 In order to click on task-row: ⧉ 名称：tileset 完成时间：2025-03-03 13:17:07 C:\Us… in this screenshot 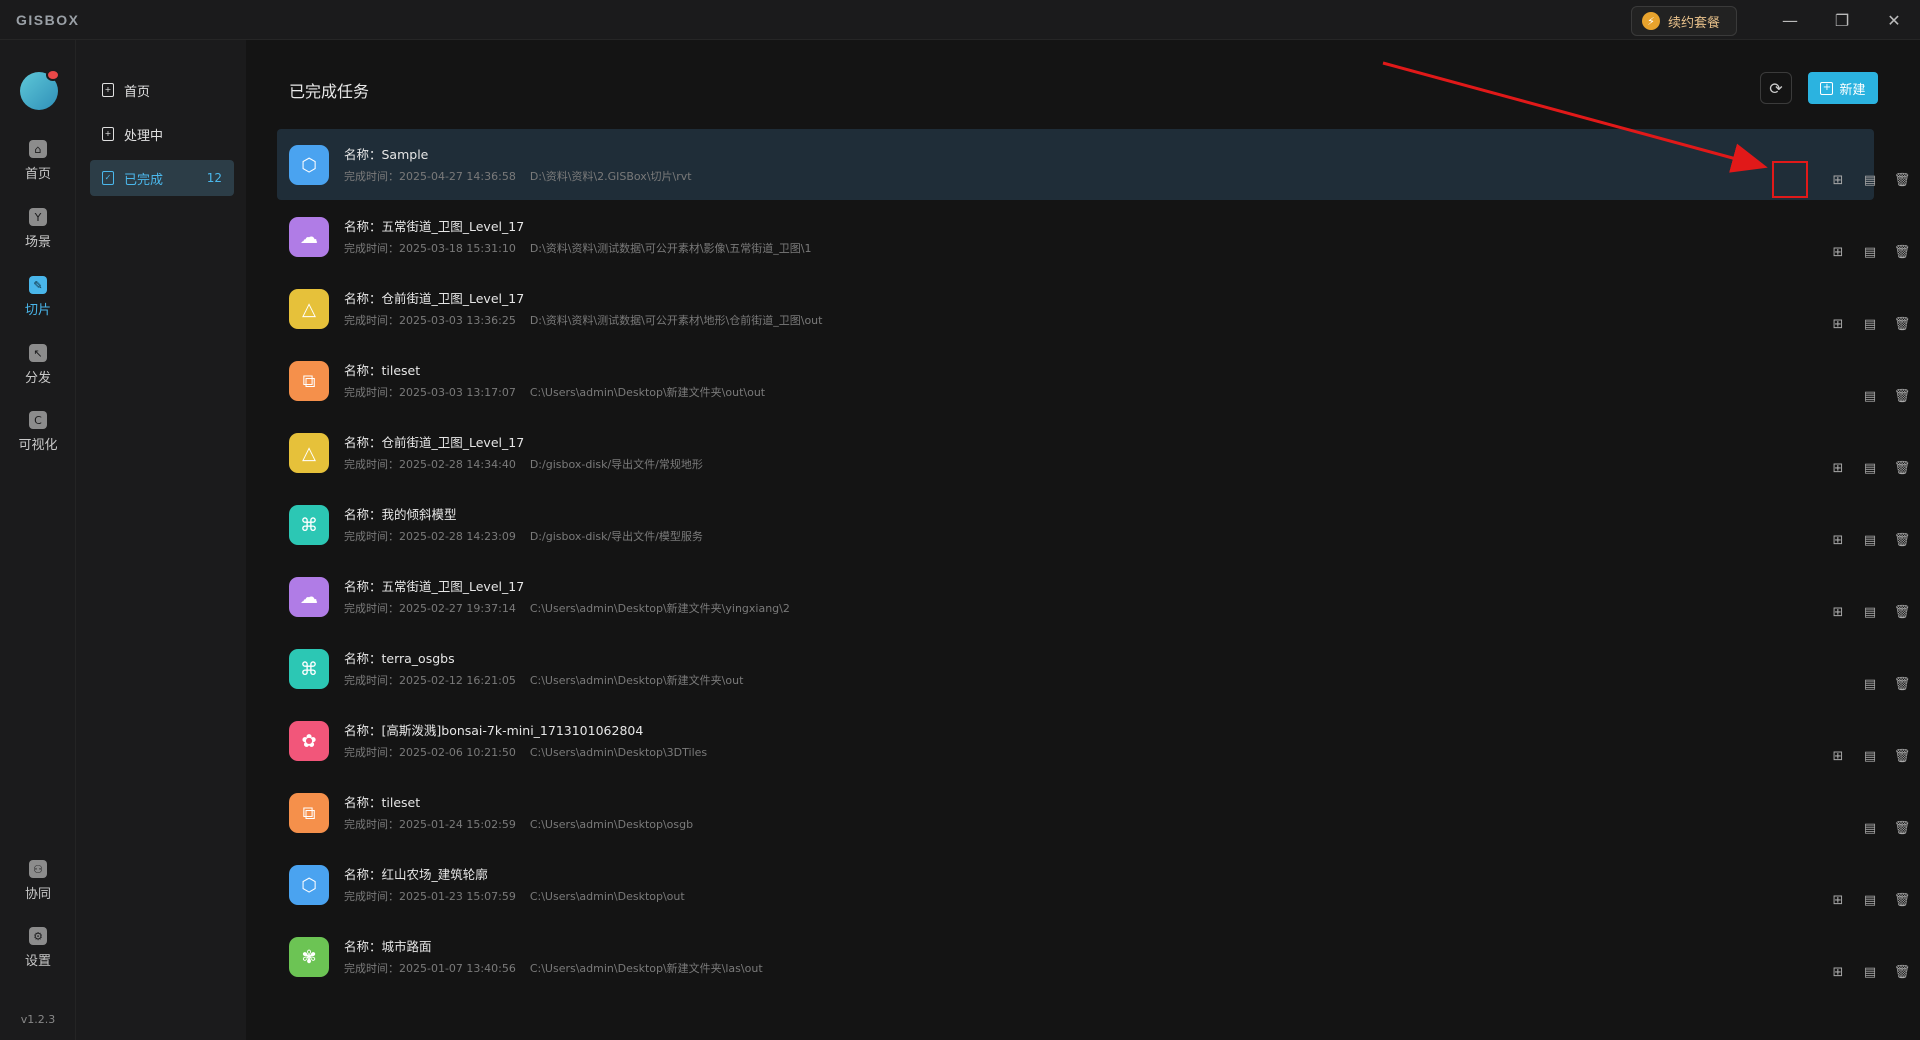, I will do `click(1093, 380)`.